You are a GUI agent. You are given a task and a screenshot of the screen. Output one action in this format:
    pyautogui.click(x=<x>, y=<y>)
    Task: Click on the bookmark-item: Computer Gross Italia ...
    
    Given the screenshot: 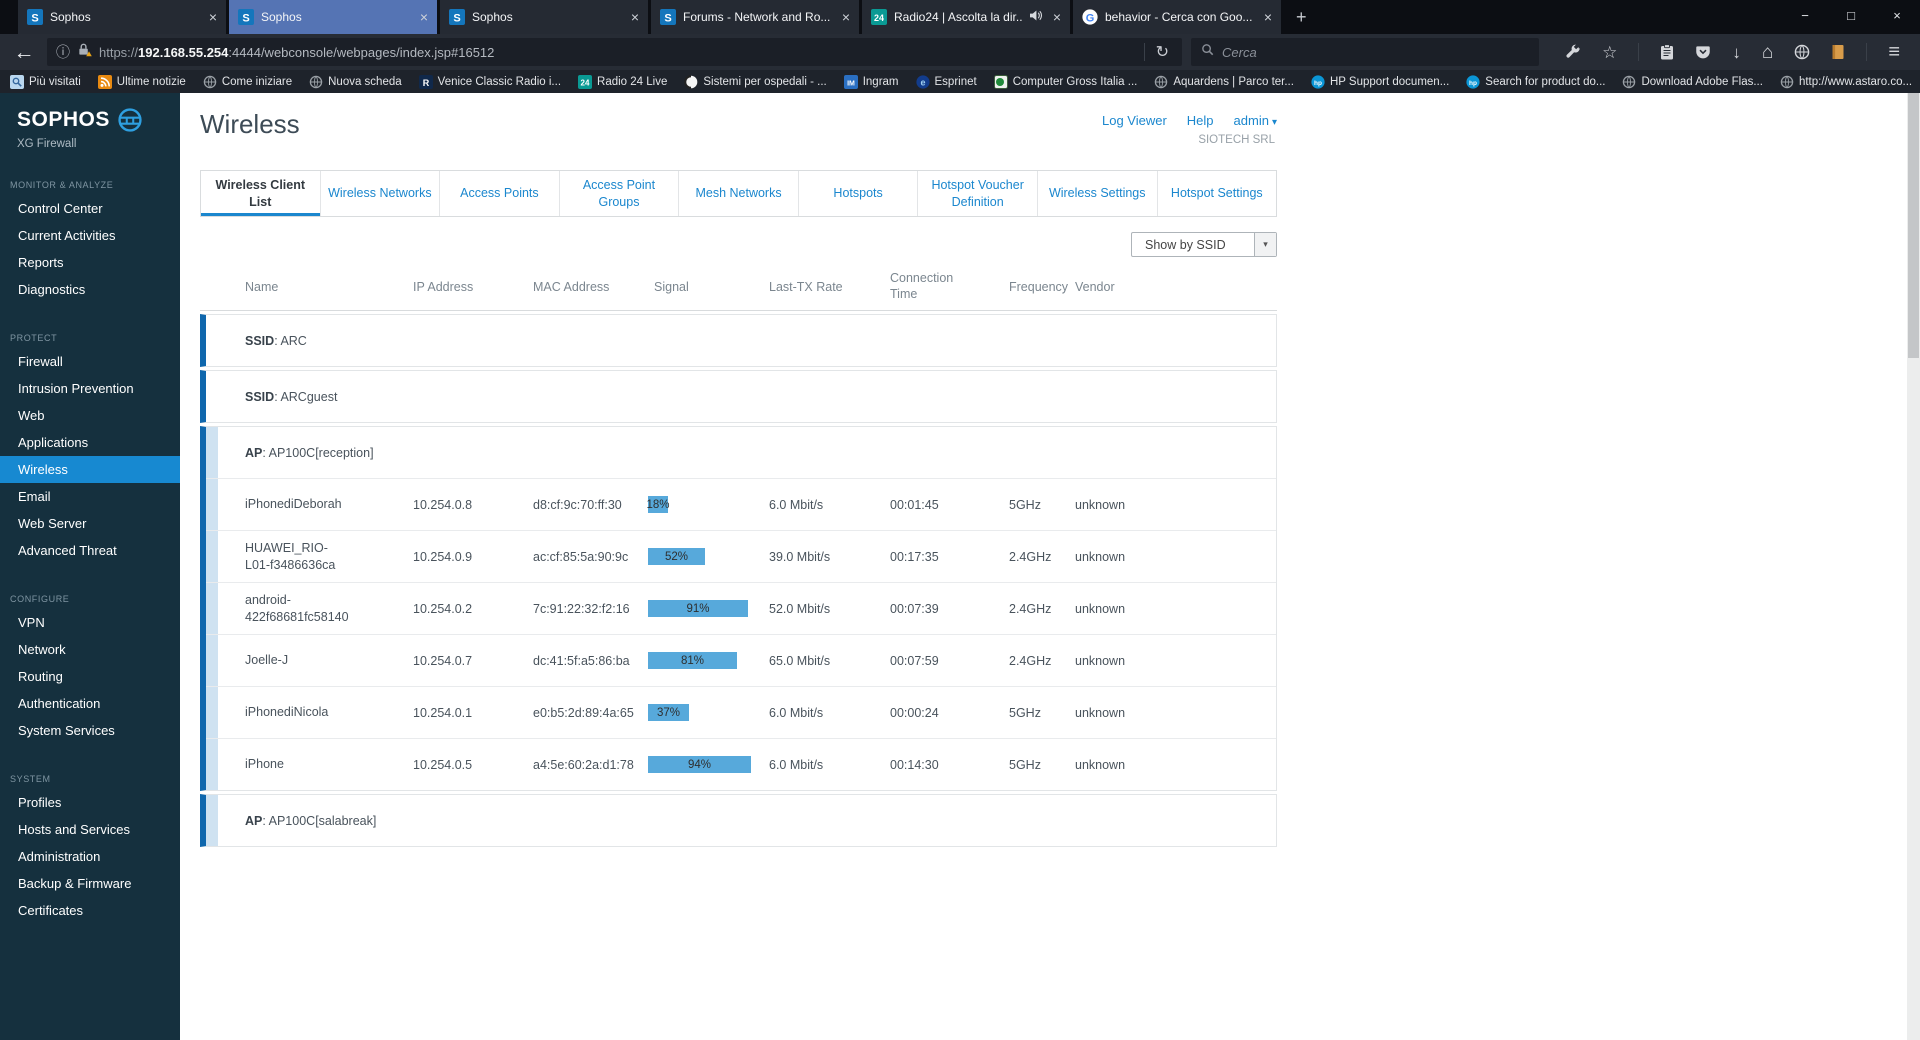 What is the action you would take?
    pyautogui.click(x=1065, y=81)
    